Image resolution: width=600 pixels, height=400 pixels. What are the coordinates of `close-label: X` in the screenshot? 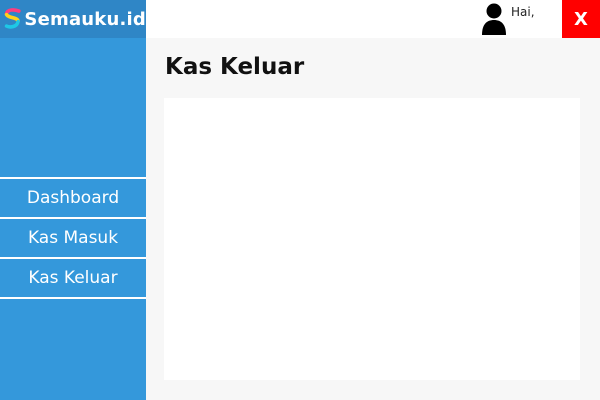 It's located at (581, 19).